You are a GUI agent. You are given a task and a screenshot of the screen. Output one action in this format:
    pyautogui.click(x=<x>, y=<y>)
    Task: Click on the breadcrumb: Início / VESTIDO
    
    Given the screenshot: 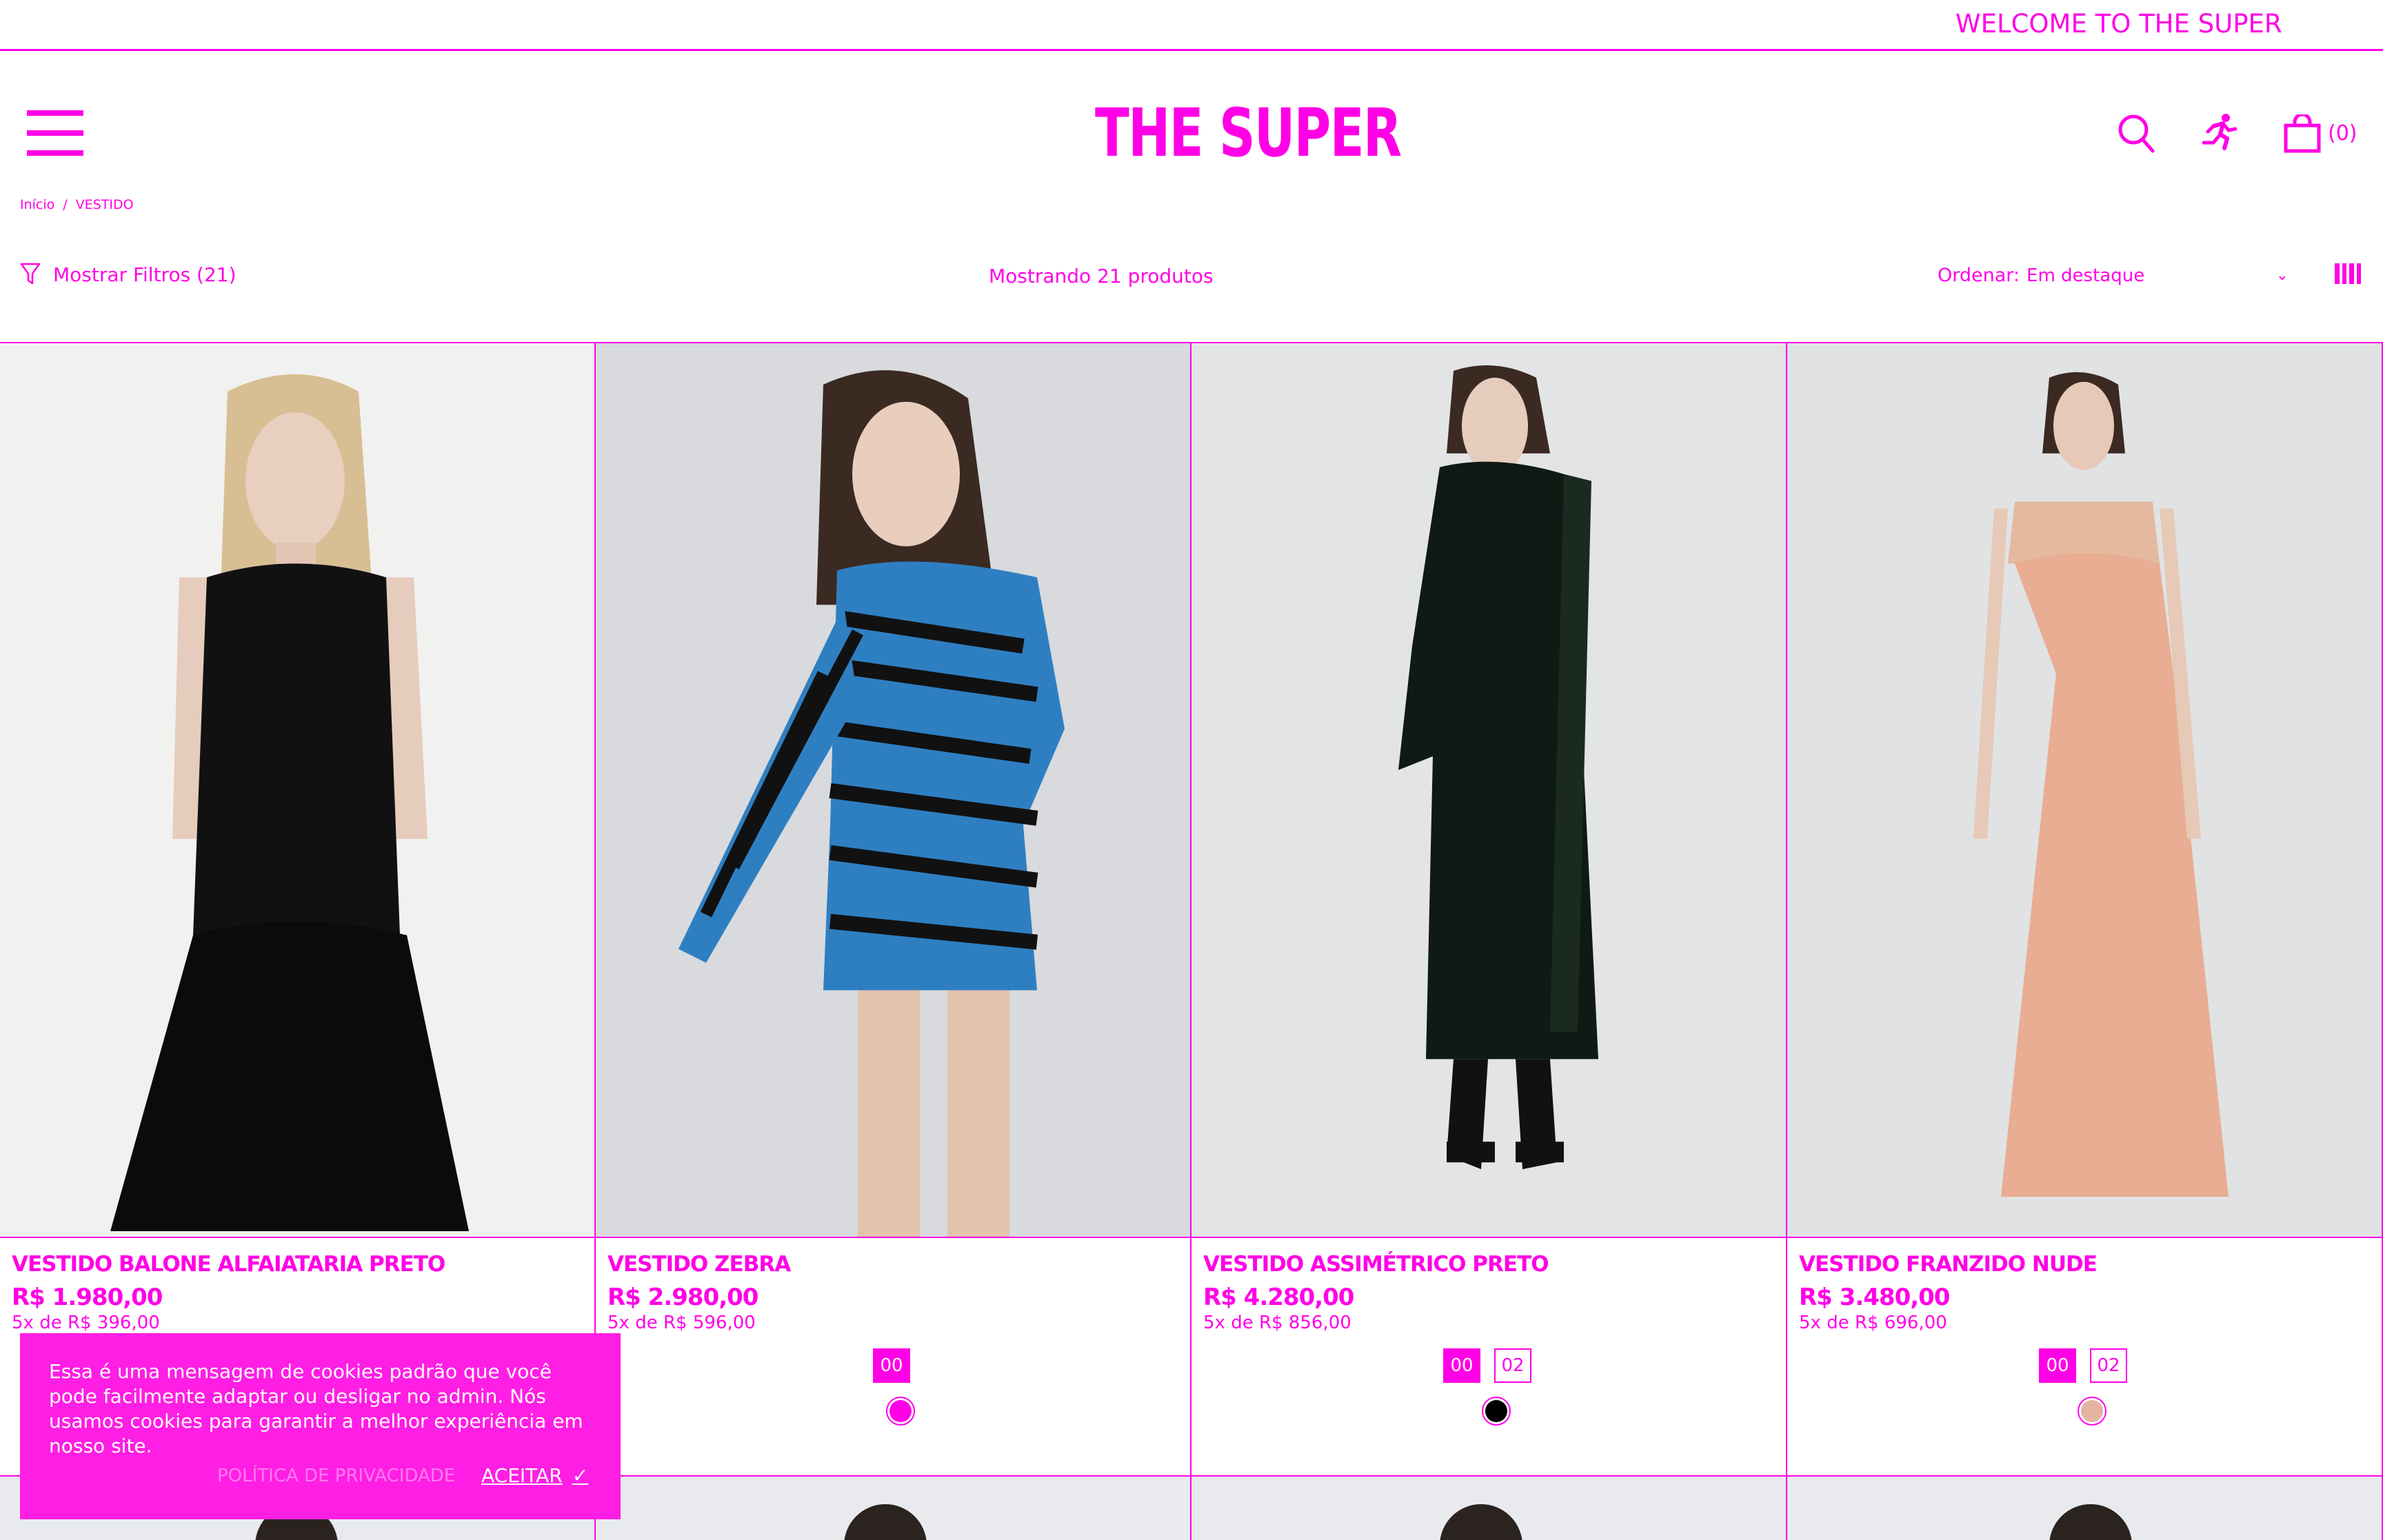 What is the action you would take?
    pyautogui.click(x=77, y=205)
    